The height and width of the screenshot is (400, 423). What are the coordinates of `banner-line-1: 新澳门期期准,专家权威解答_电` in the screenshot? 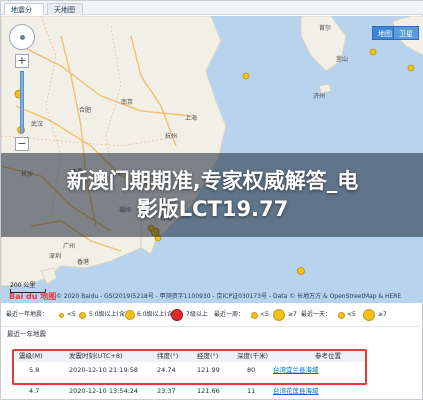 It's located at (212, 181).